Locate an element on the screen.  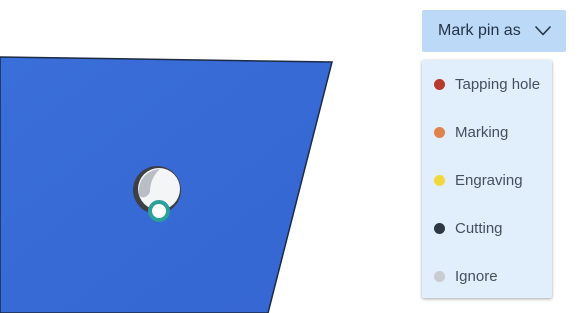
menu-item-cutting: Cutting is located at coordinates (487, 228).